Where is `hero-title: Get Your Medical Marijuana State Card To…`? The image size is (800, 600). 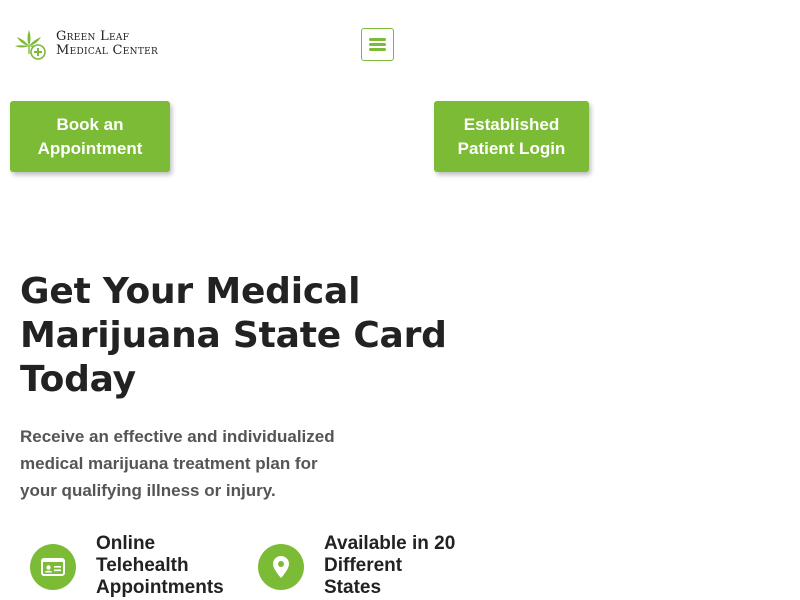 hero-title: Get Your Medical Marijuana State Card To… is located at coordinates (233, 335).